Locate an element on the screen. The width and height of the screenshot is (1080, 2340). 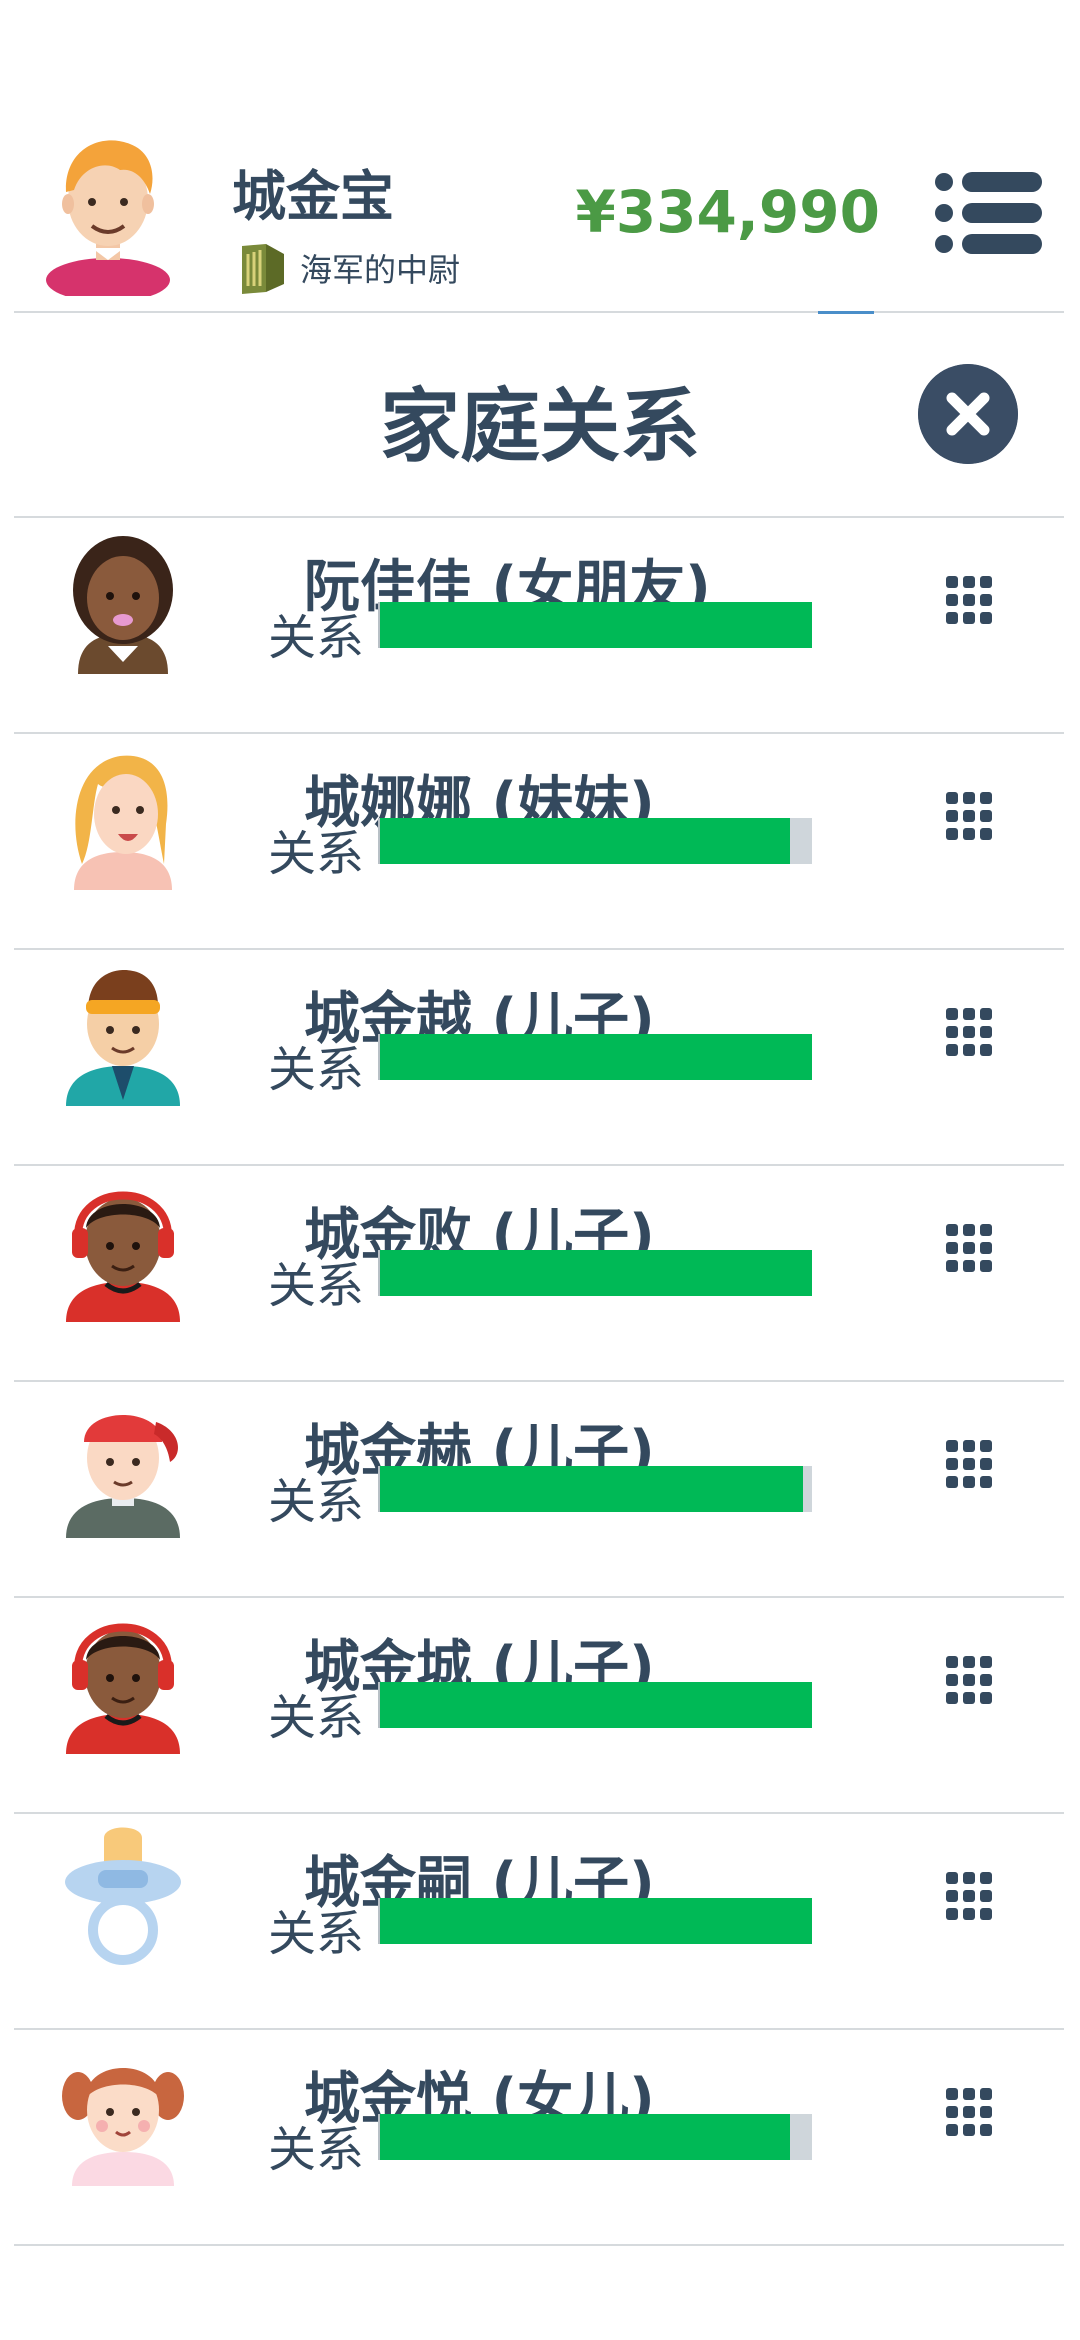
player-name: 城金宝 is located at coordinates (313, 196).